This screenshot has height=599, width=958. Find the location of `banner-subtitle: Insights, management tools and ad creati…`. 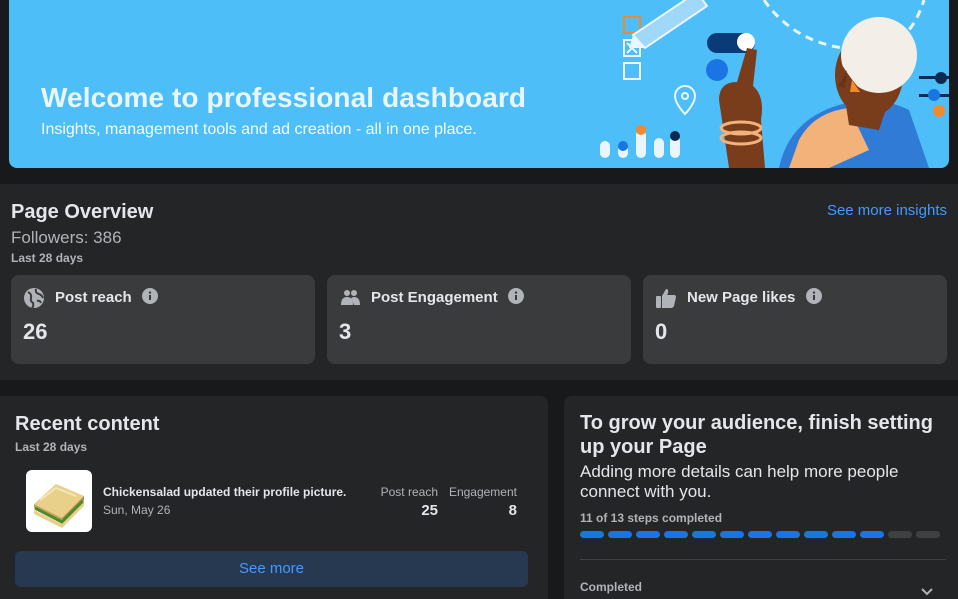

banner-subtitle: Insights, management tools and ad creati… is located at coordinates (259, 129).